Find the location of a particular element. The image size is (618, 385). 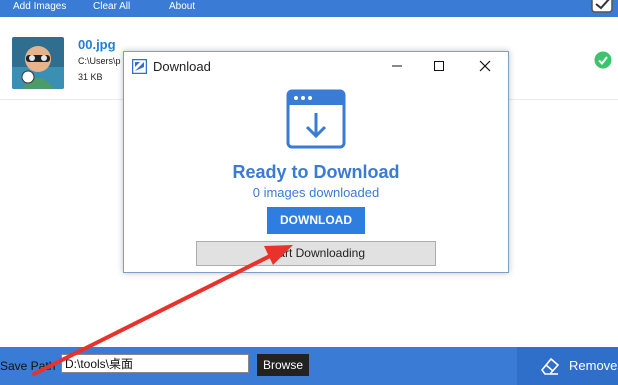

eraser-icon is located at coordinates (550, 366).